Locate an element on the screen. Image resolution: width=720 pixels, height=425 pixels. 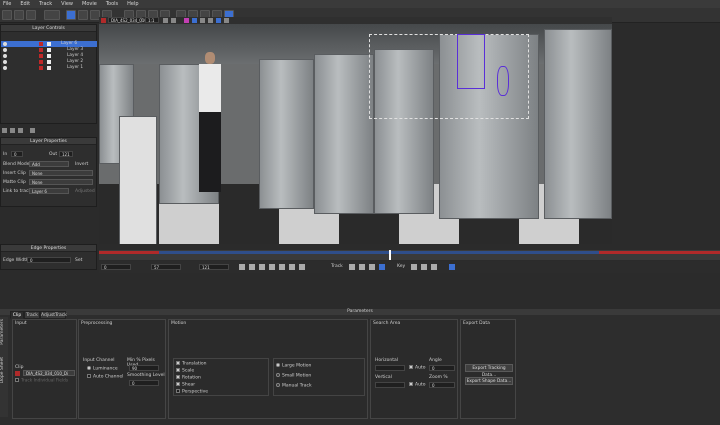
menu-help: Help is located at coordinates (132, 4).